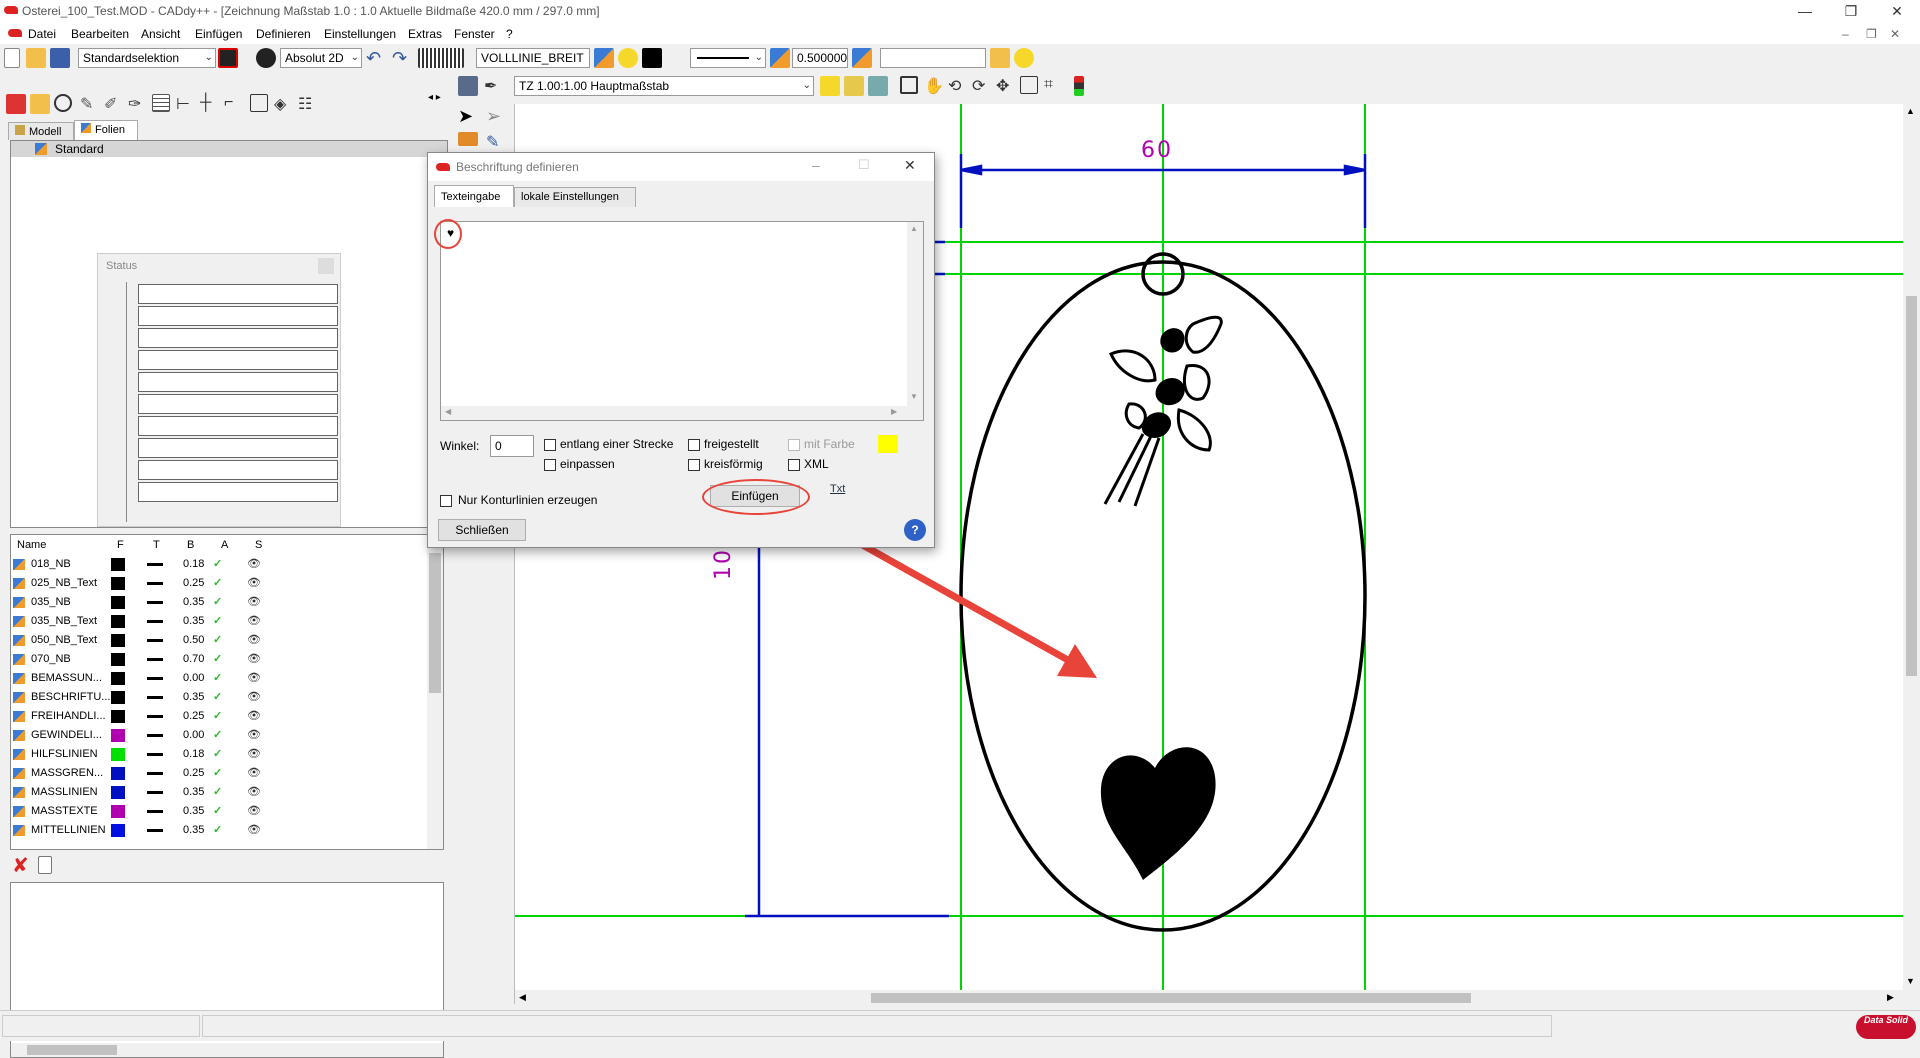 The width and height of the screenshot is (1920, 1058). I want to click on scroll-down-icon: ▼, so click(1910, 981).